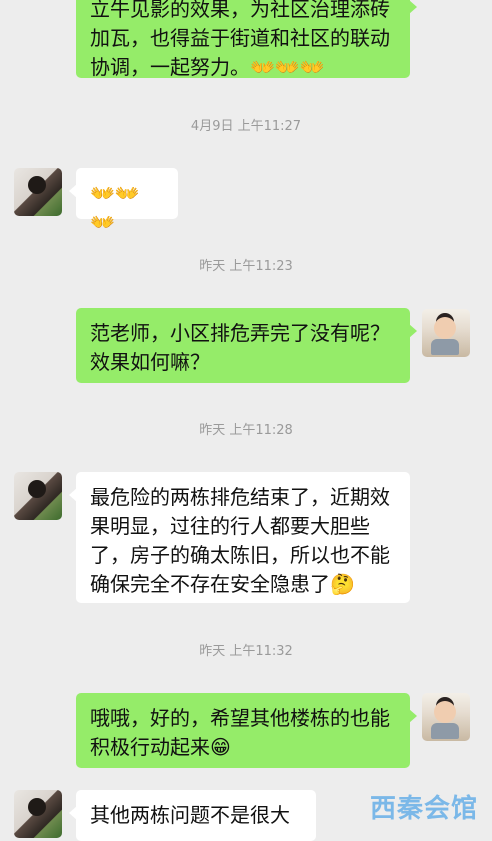 This screenshot has height=841, width=492. What do you see at coordinates (246, 651) in the screenshot?
I see `timestamp: 昨天 上午11:32` at bounding box center [246, 651].